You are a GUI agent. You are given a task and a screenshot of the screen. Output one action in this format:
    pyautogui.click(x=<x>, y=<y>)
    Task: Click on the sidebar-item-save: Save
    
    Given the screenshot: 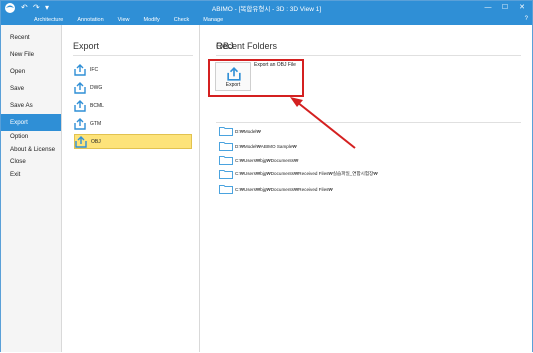 What is the action you would take?
    pyautogui.click(x=31, y=88)
    